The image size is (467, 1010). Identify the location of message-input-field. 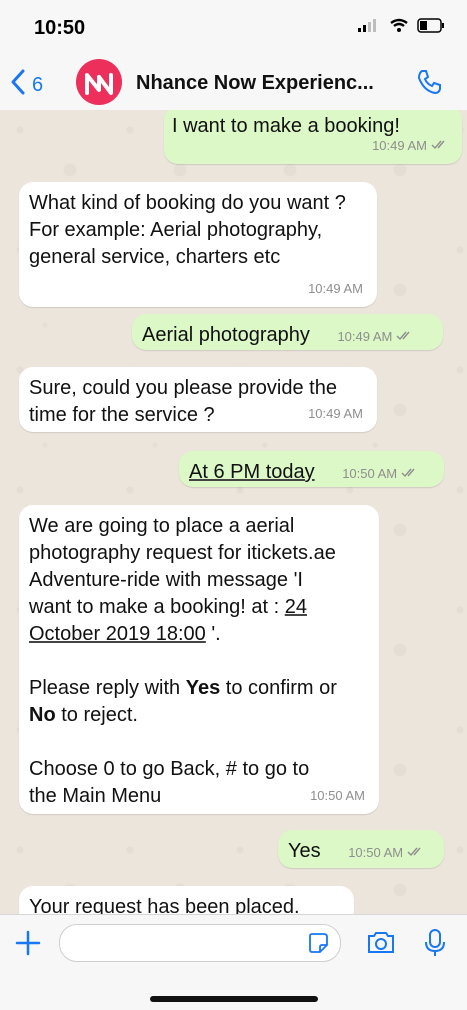
(186, 943).